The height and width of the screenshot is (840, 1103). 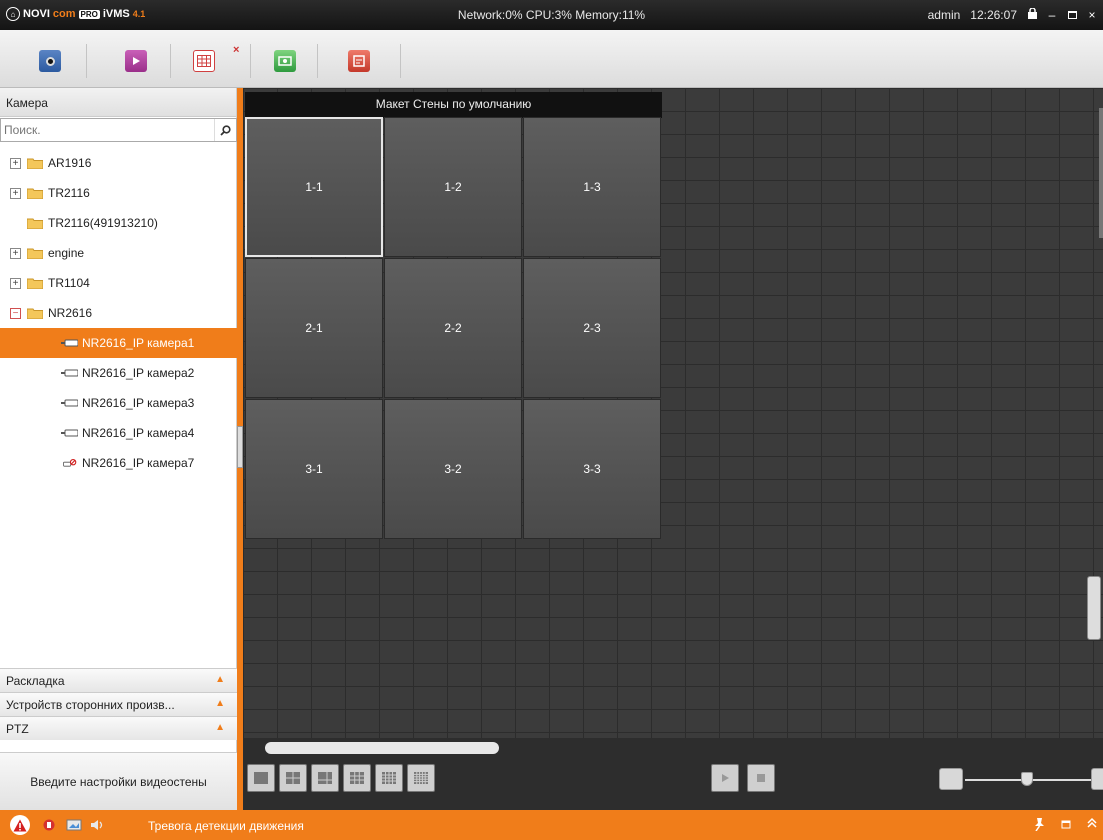 What do you see at coordinates (1052, 15) in the screenshot?
I see `minimize-icon: –` at bounding box center [1052, 15].